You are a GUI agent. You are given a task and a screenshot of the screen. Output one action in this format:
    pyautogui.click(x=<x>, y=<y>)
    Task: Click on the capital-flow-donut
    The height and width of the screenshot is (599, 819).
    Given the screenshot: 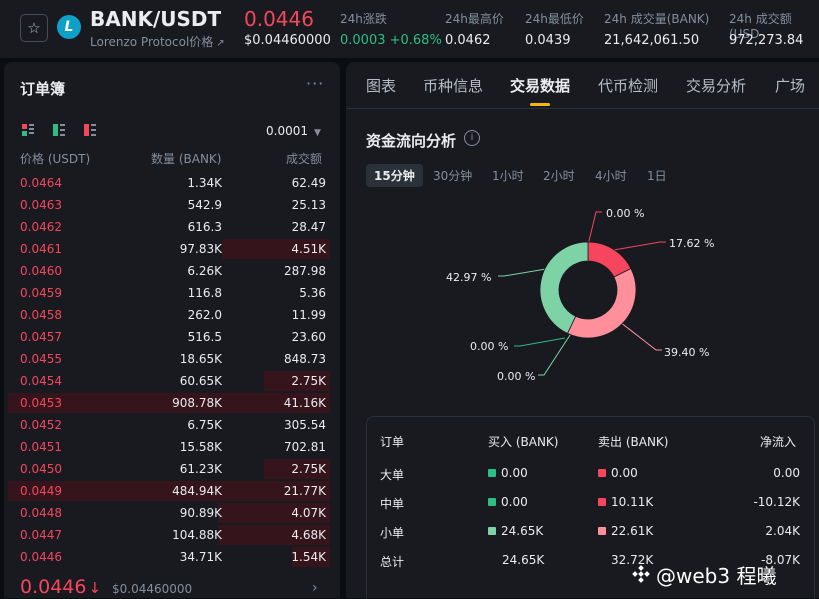 What is the action you would take?
    pyautogui.click(x=588, y=290)
    